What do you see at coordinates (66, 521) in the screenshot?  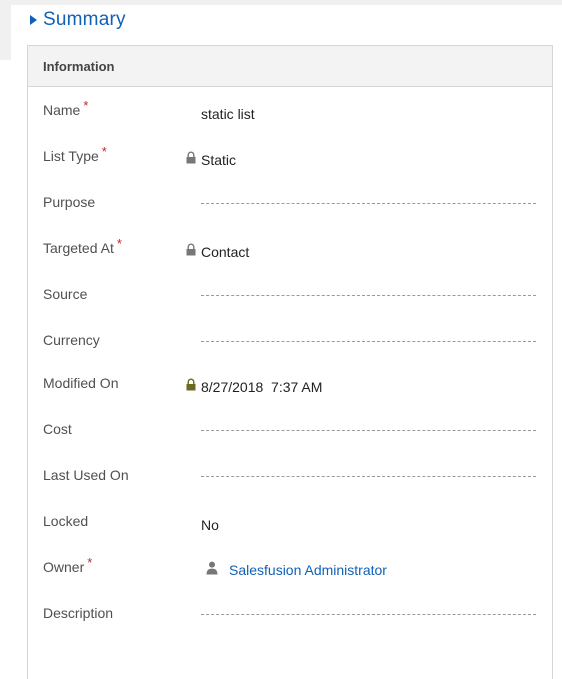 I see `field-label-locked: Locked` at bounding box center [66, 521].